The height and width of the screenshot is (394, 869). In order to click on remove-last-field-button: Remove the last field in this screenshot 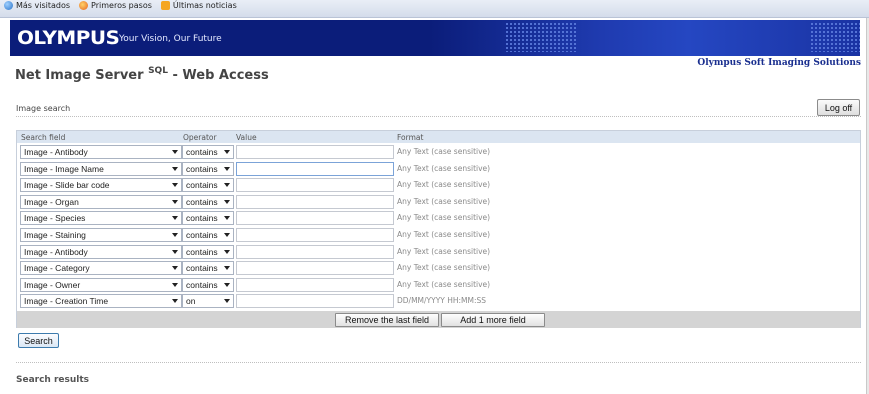, I will do `click(387, 320)`.